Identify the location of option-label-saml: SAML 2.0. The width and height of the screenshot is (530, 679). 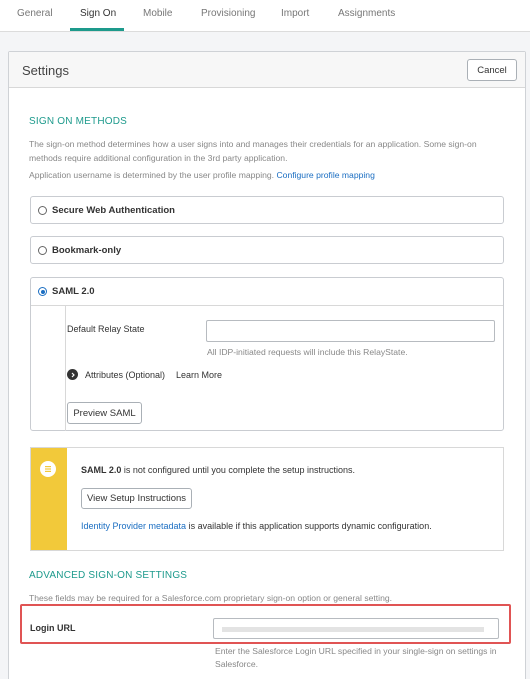
(73, 291).